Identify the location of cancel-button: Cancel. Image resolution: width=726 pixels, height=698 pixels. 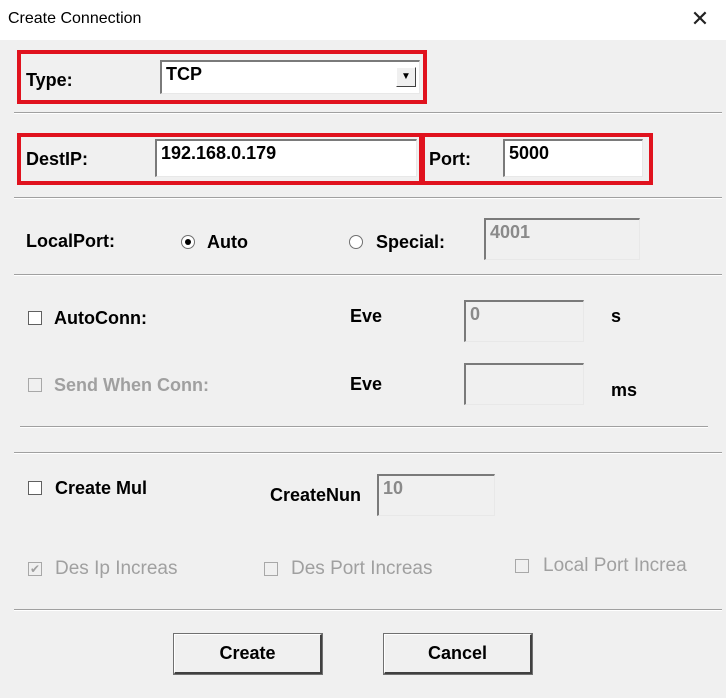
(458, 654).